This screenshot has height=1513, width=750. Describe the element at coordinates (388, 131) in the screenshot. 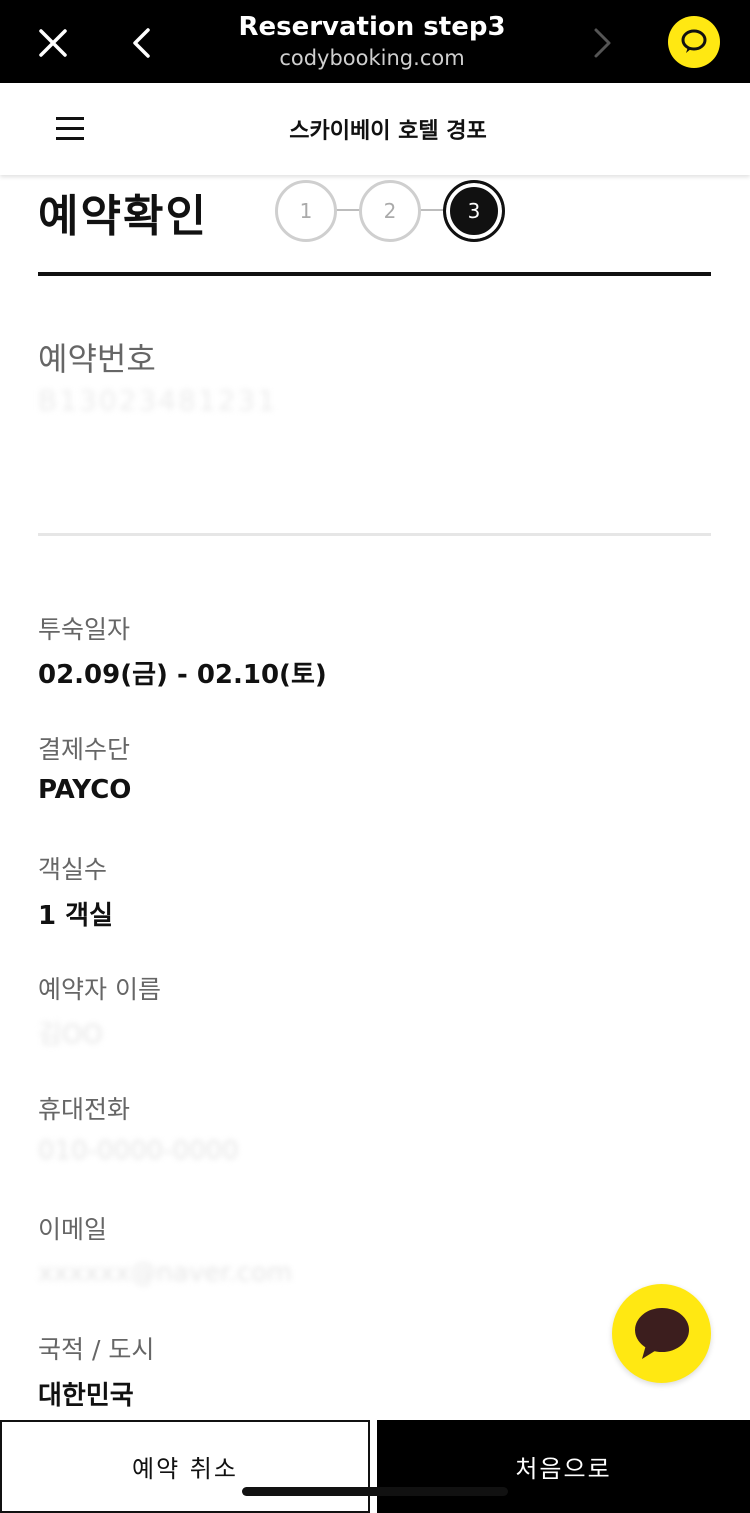

I see `hotel-name: 스카이베이 호텔 경포` at that location.